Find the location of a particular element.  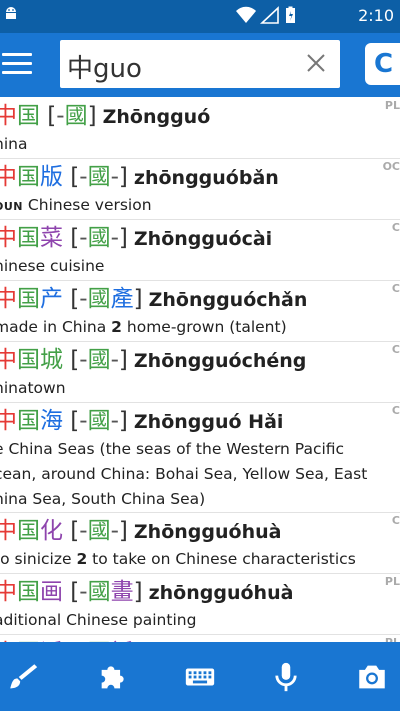

simplified-char: 菜 is located at coordinates (51, 238).